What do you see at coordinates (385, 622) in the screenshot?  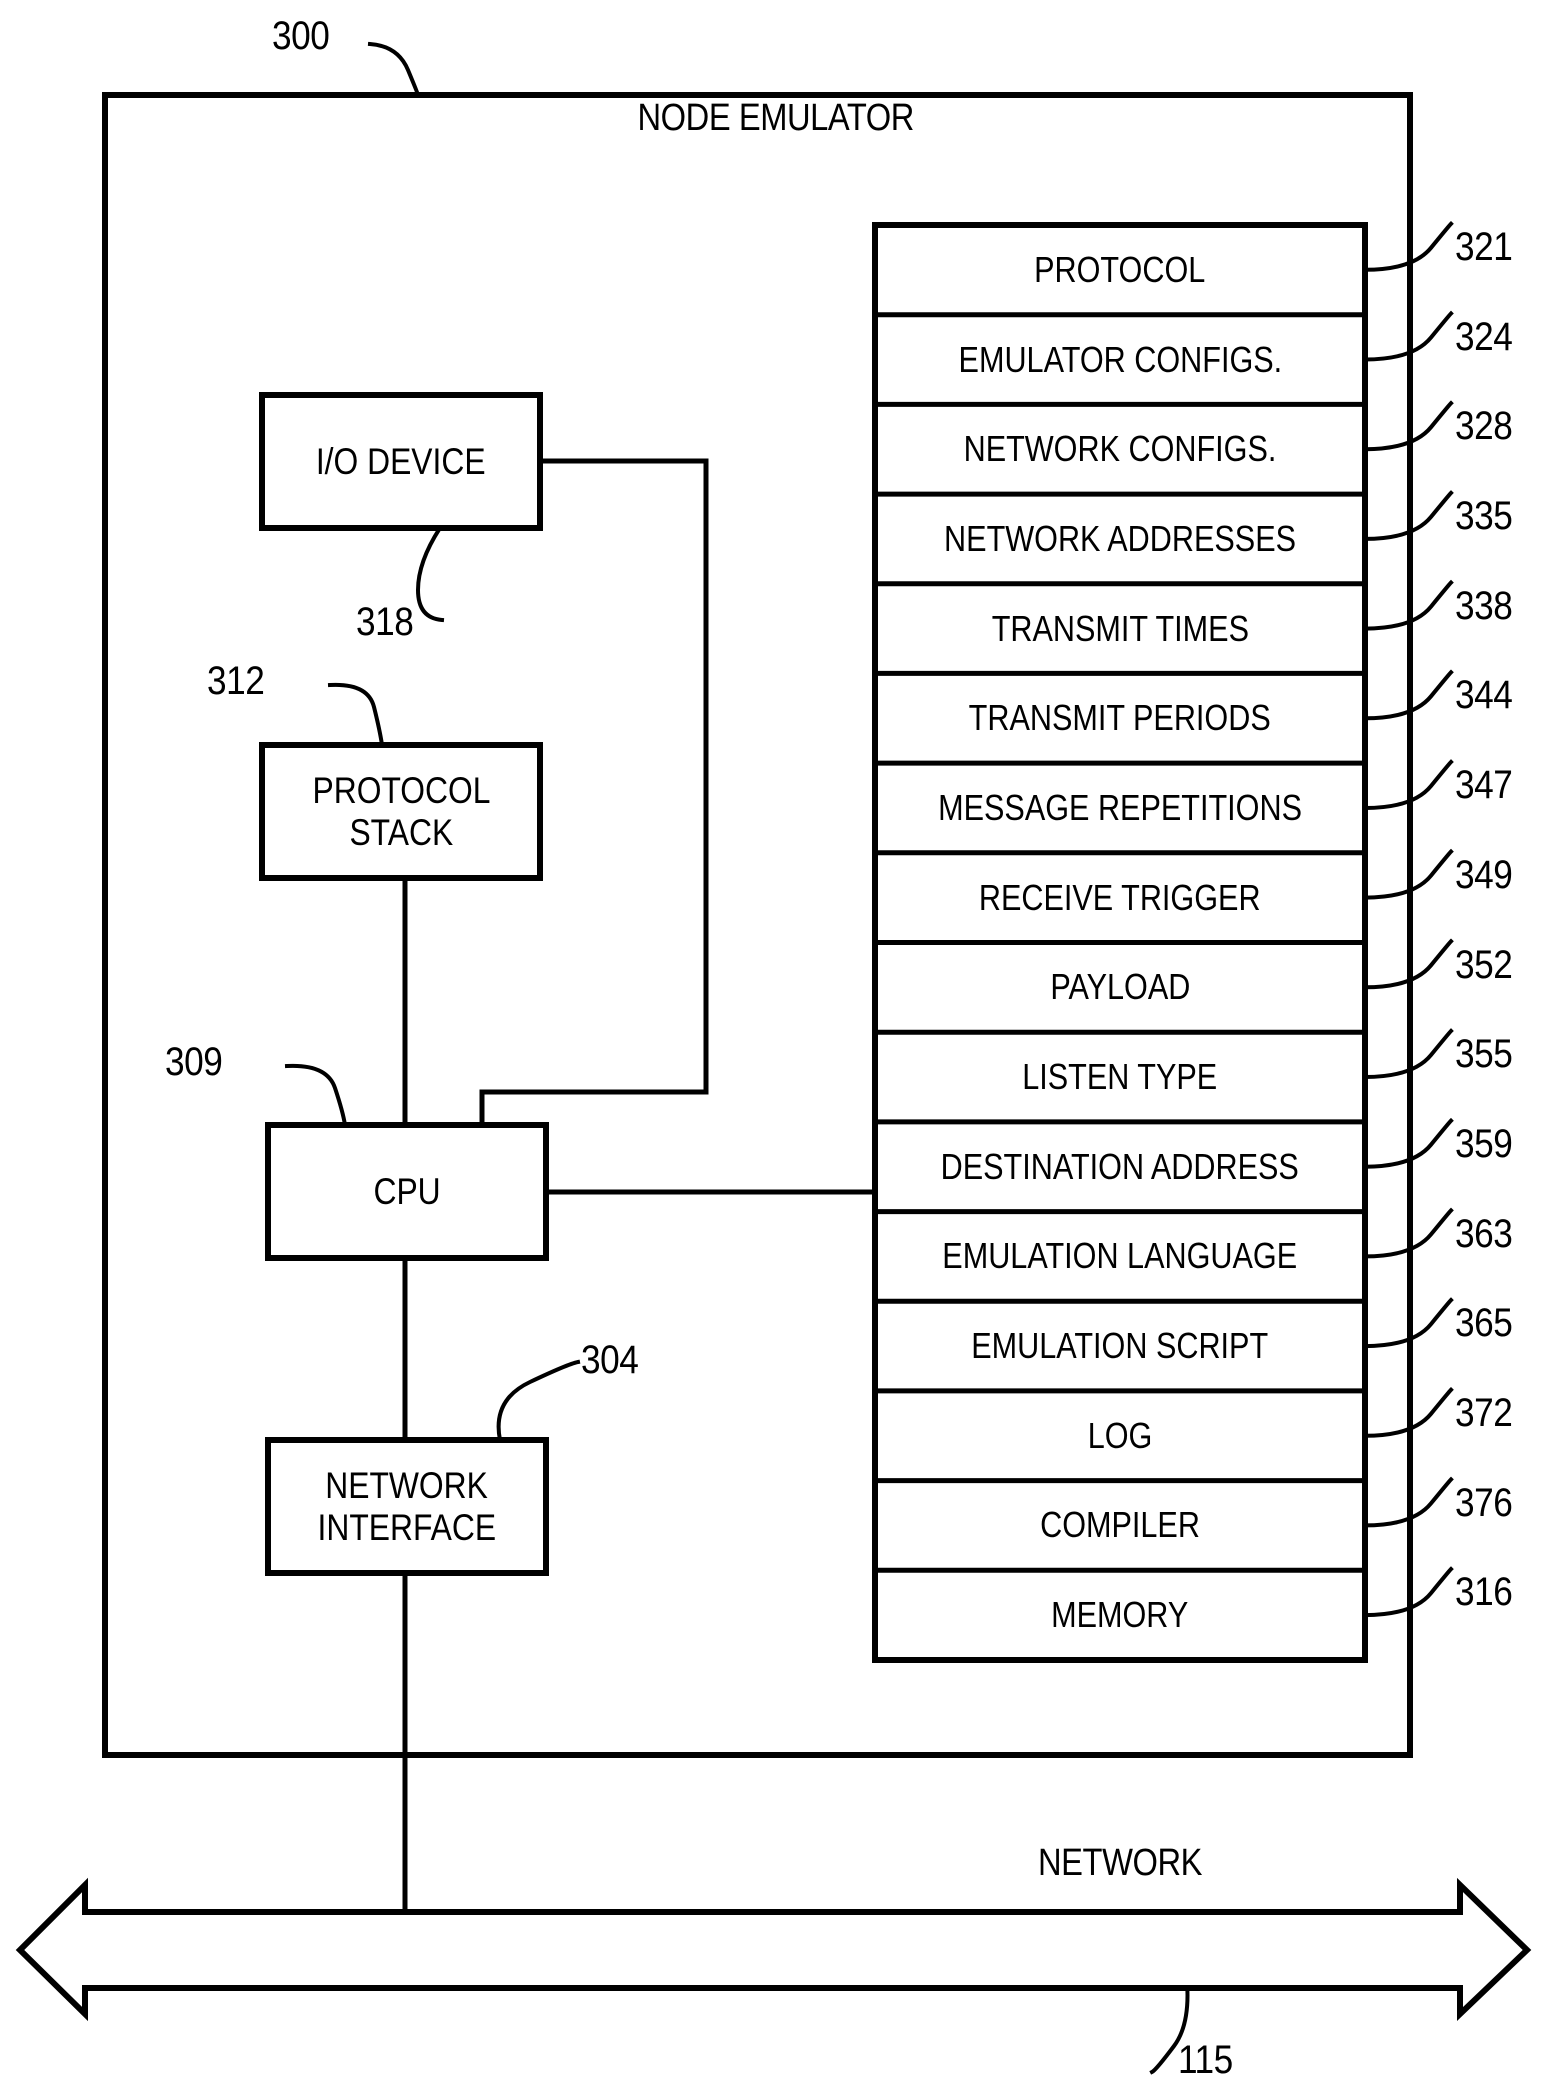 I see `ref-318: 318` at bounding box center [385, 622].